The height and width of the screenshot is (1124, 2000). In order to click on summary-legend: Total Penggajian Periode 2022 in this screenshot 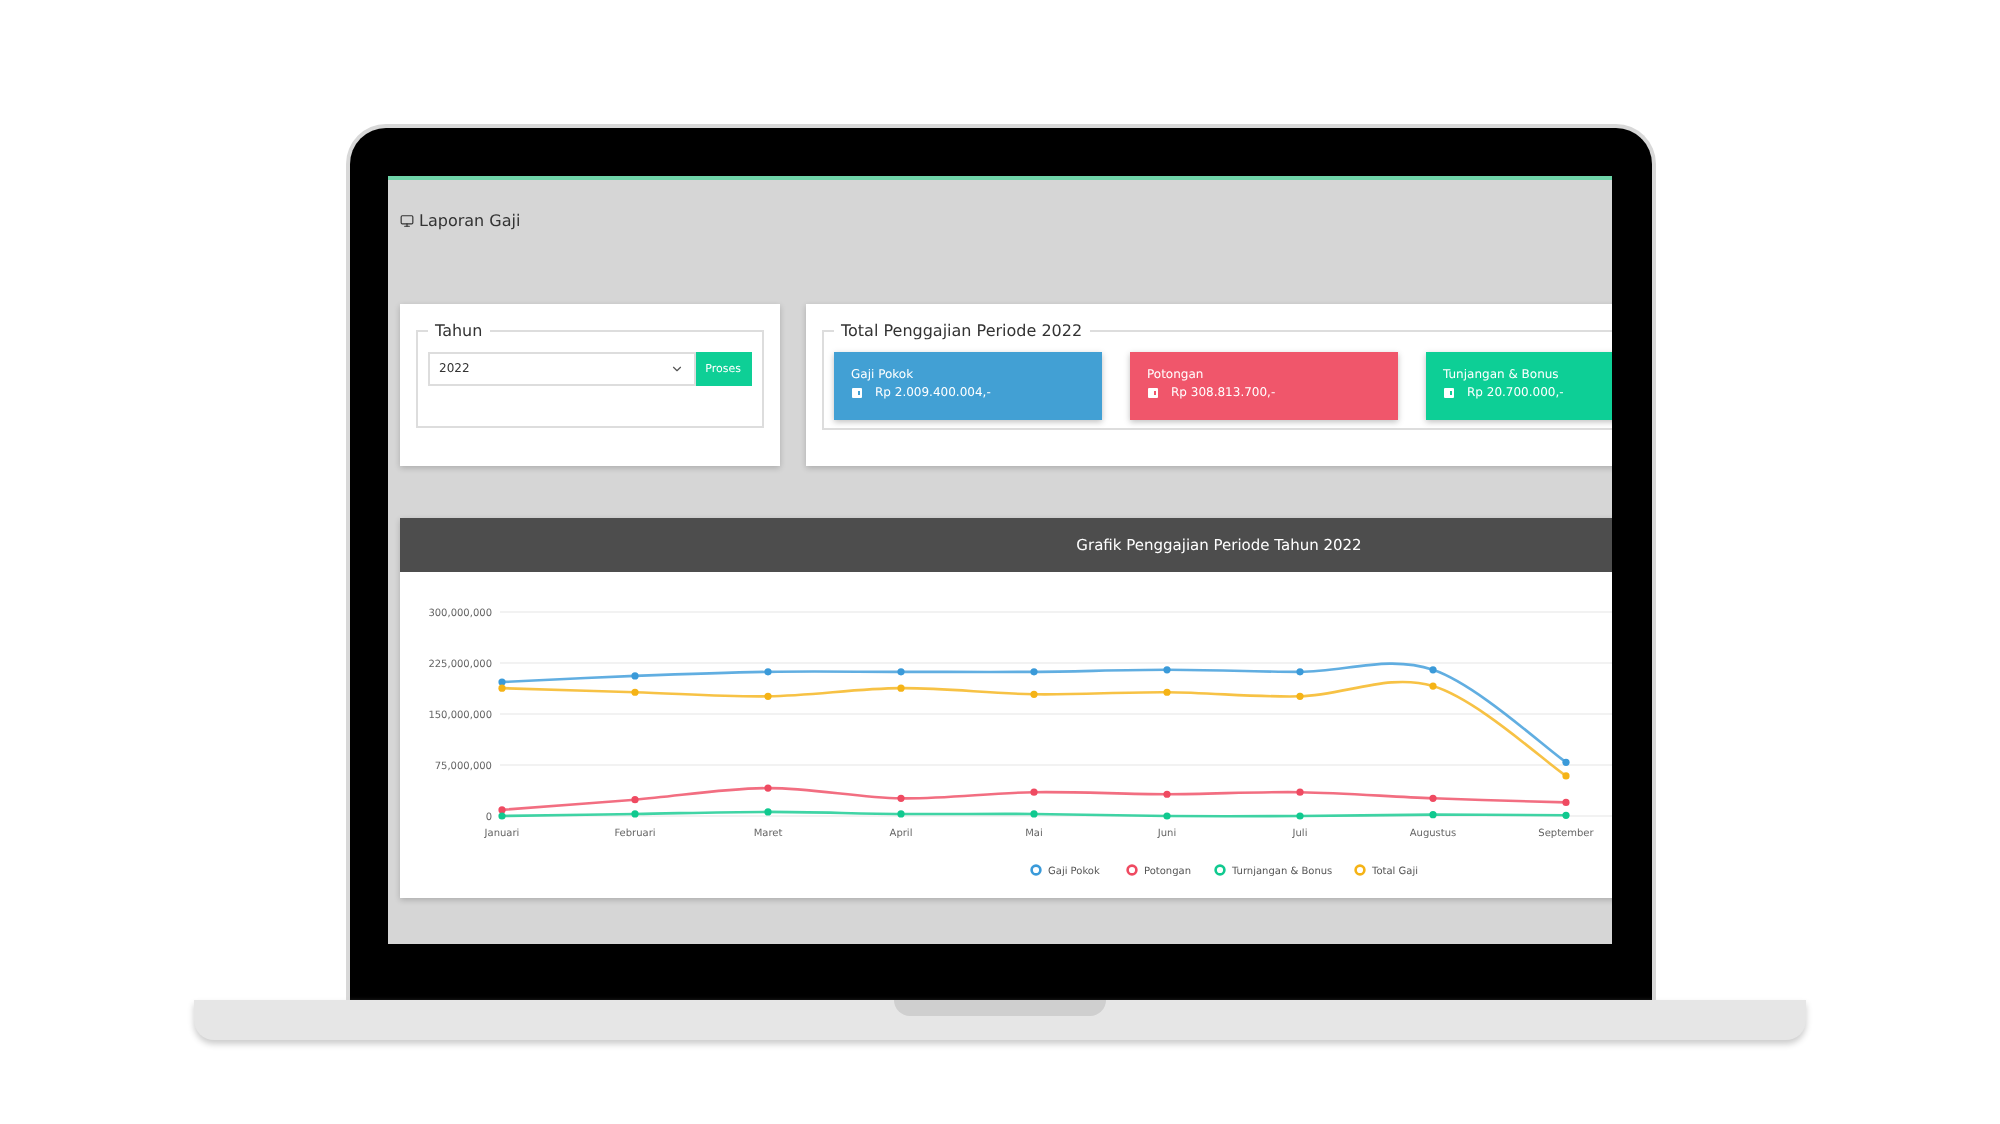, I will do `click(962, 331)`.